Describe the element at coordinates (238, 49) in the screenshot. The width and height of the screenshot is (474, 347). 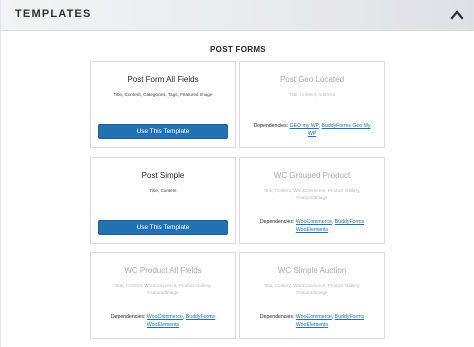
I see `section-title: POST FORMS` at that location.